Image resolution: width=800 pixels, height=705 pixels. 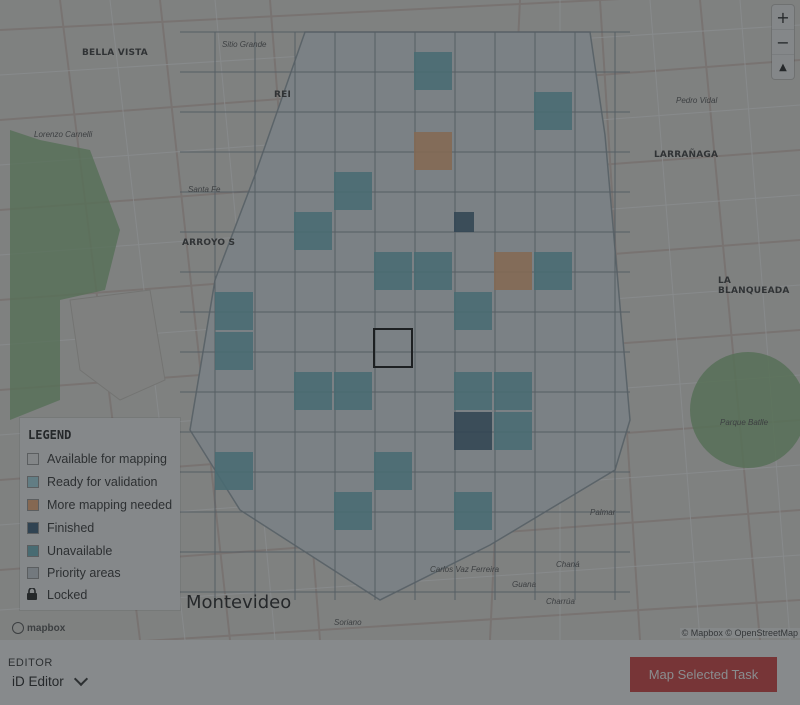 I want to click on legend-label: Priority areas, so click(x=84, y=573).